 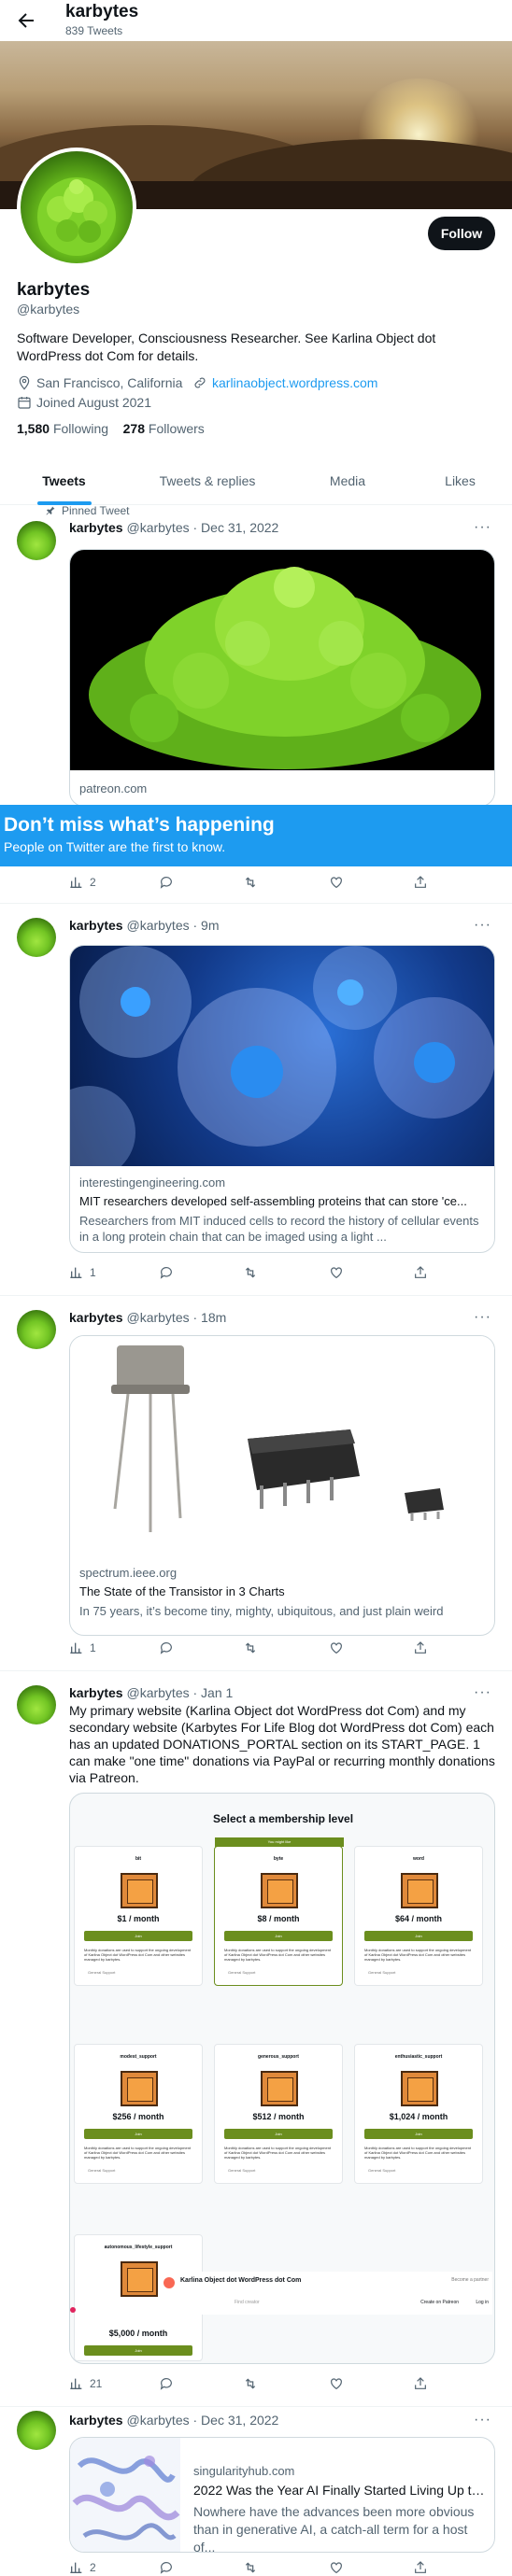 What do you see at coordinates (282, 678) in the screenshot?
I see `link-card: patreon.com` at bounding box center [282, 678].